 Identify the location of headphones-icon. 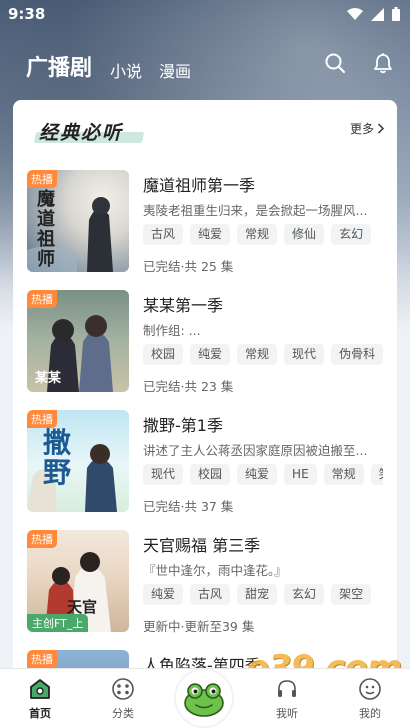
(287, 688).